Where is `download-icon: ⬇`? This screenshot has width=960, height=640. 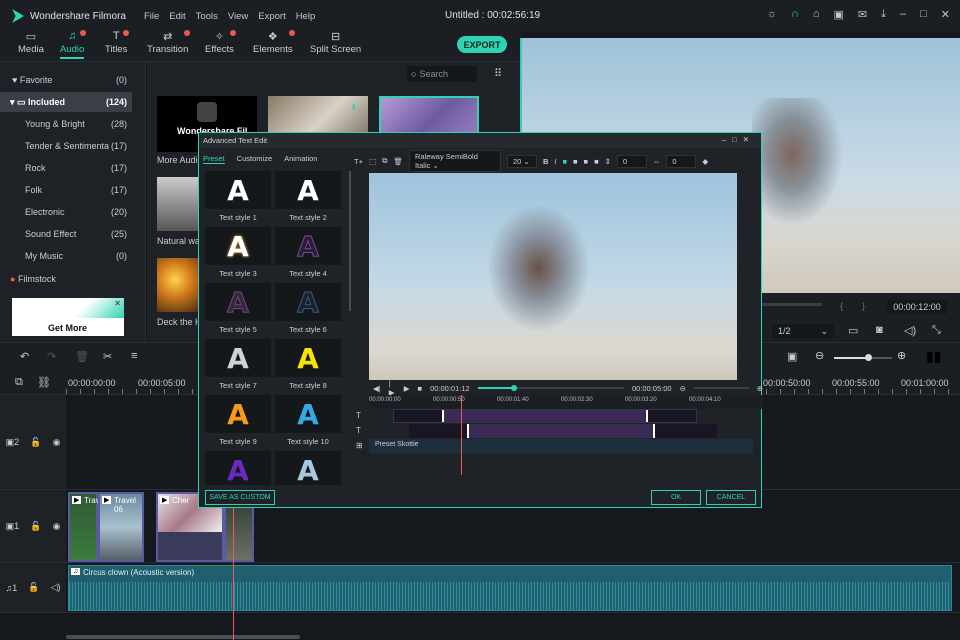
download-icon: ⬇ is located at coordinates (354, 107).